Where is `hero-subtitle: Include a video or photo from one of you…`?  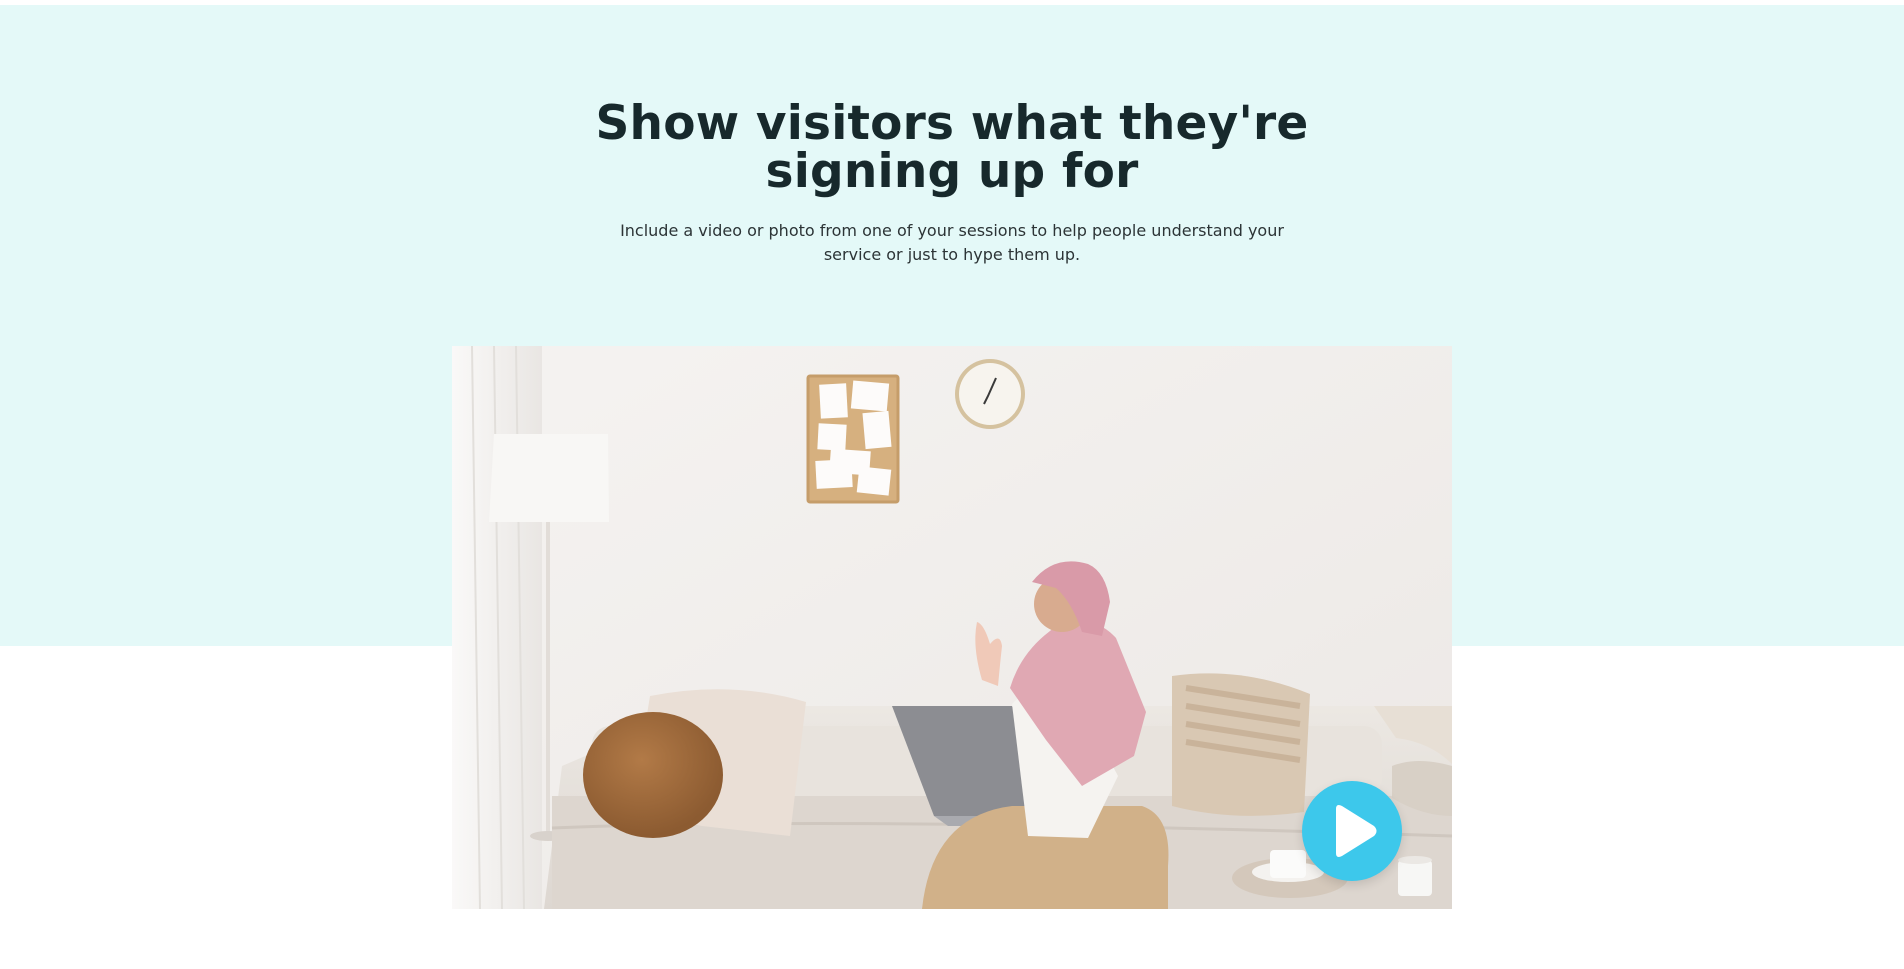 hero-subtitle: Include a video or photo from one of you… is located at coordinates (952, 242).